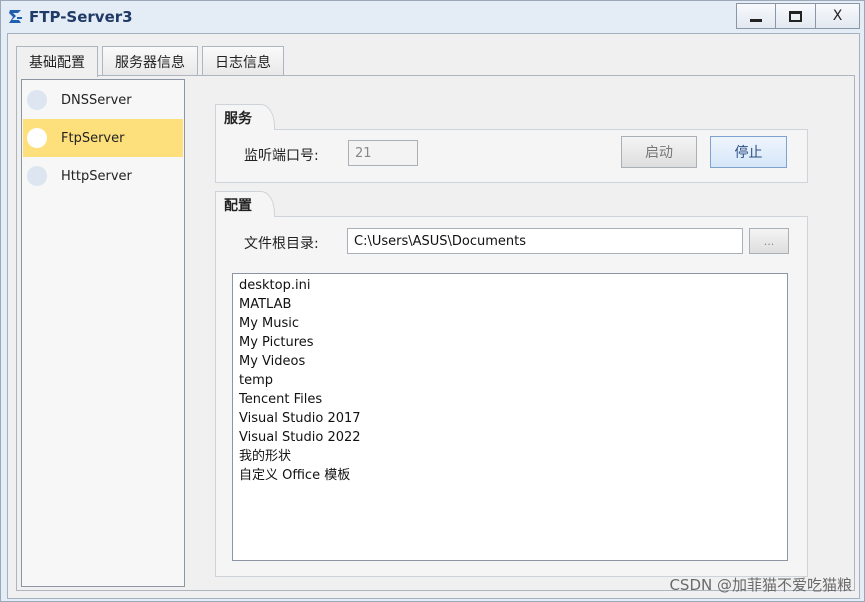 The width and height of the screenshot is (865, 602). I want to click on list-item: desktop.ini, so click(513, 285).